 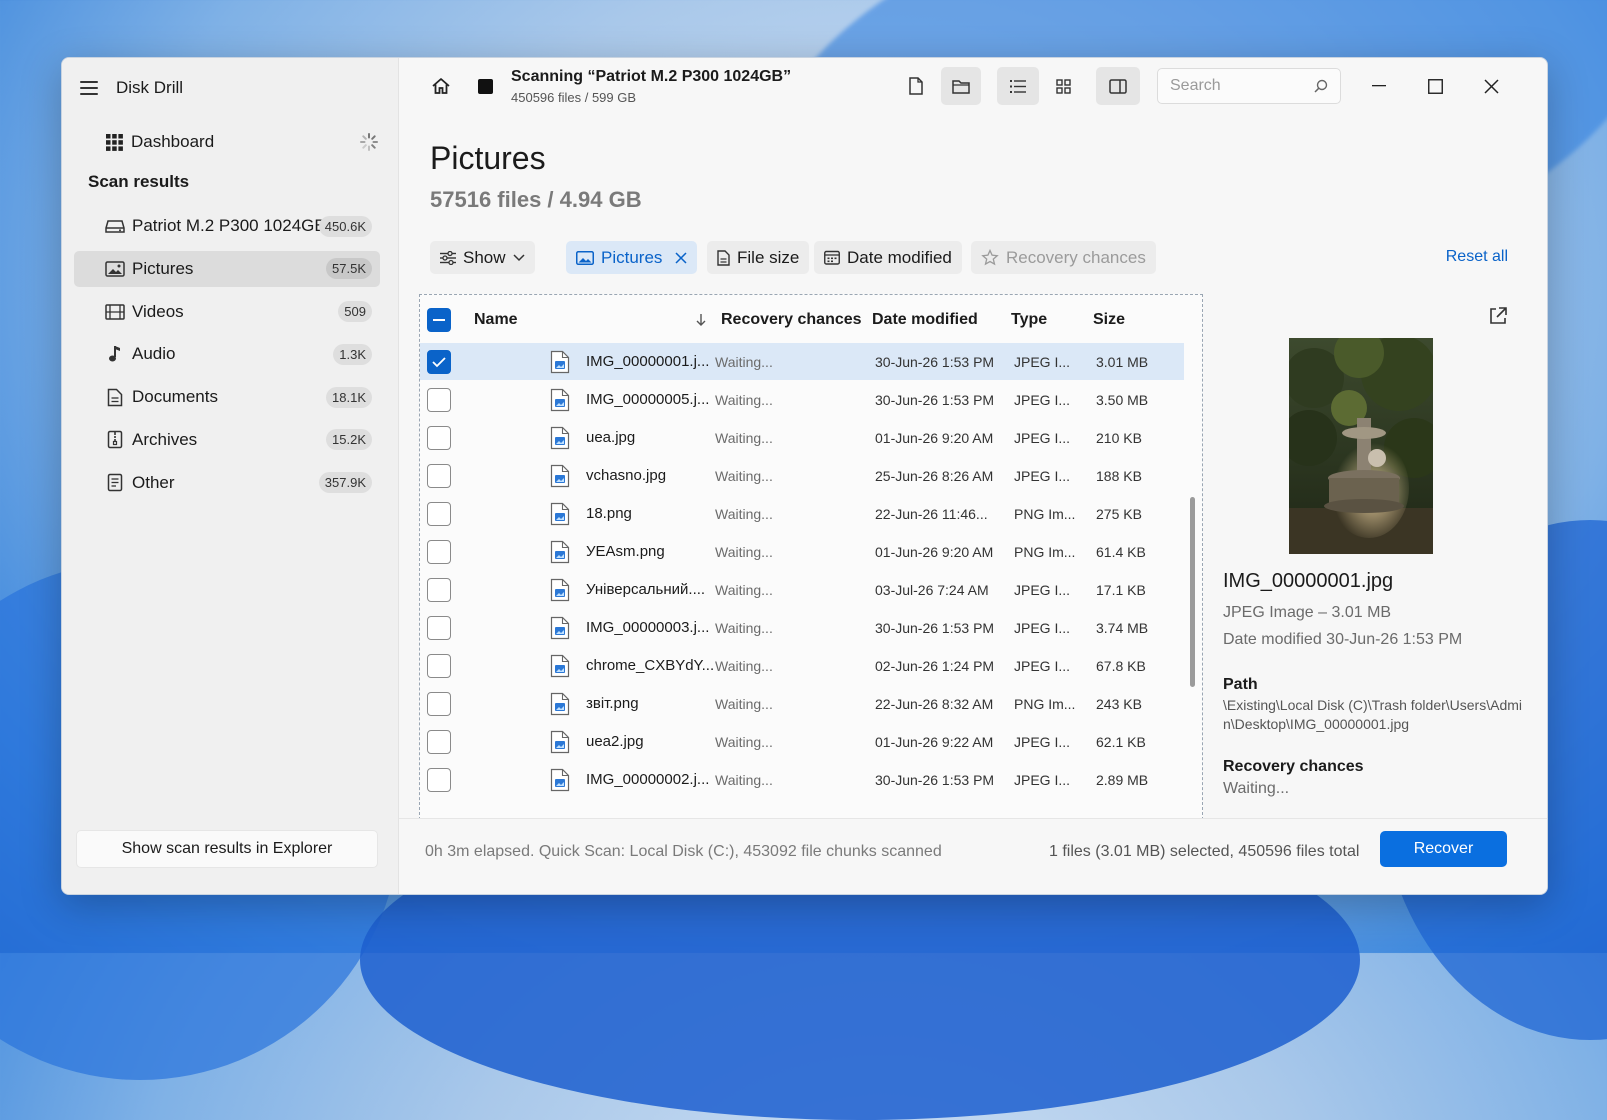 What do you see at coordinates (611, 437) in the screenshot?
I see `file-name: uea.jpg` at bounding box center [611, 437].